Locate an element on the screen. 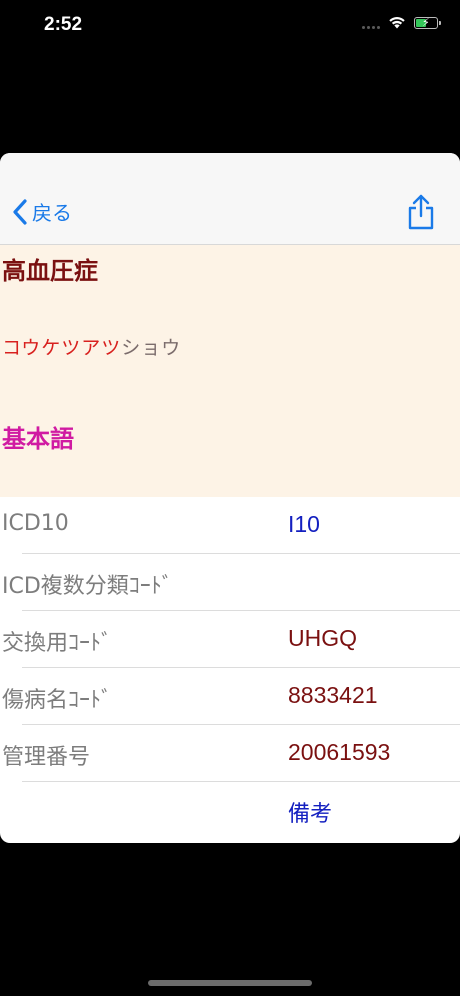 Image resolution: width=460 pixels, height=996 pixels. row-notes: 備考 is located at coordinates (230, 810).